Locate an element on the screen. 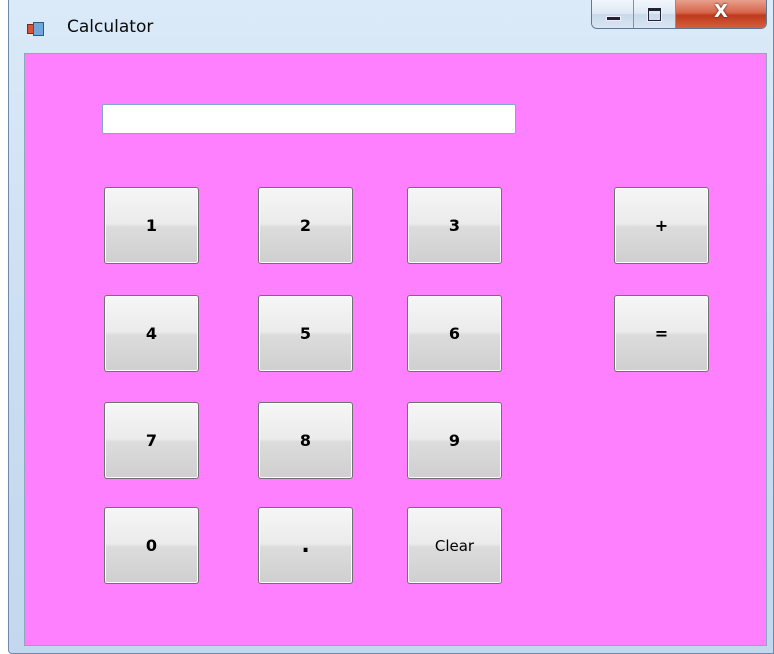 The height and width of the screenshot is (654, 774). close-icon: X is located at coordinates (721, 11).